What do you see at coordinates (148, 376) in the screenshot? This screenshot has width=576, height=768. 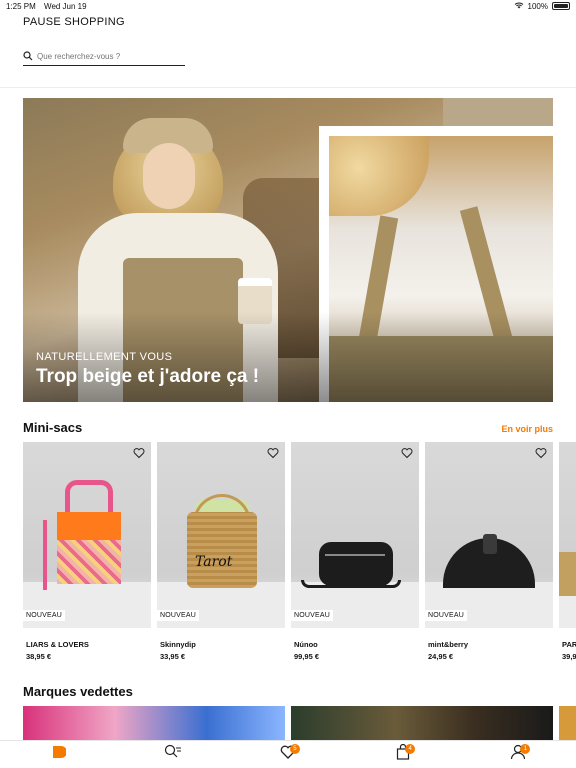 I see `hero-title: Trop beige et j'adore ça !` at bounding box center [148, 376].